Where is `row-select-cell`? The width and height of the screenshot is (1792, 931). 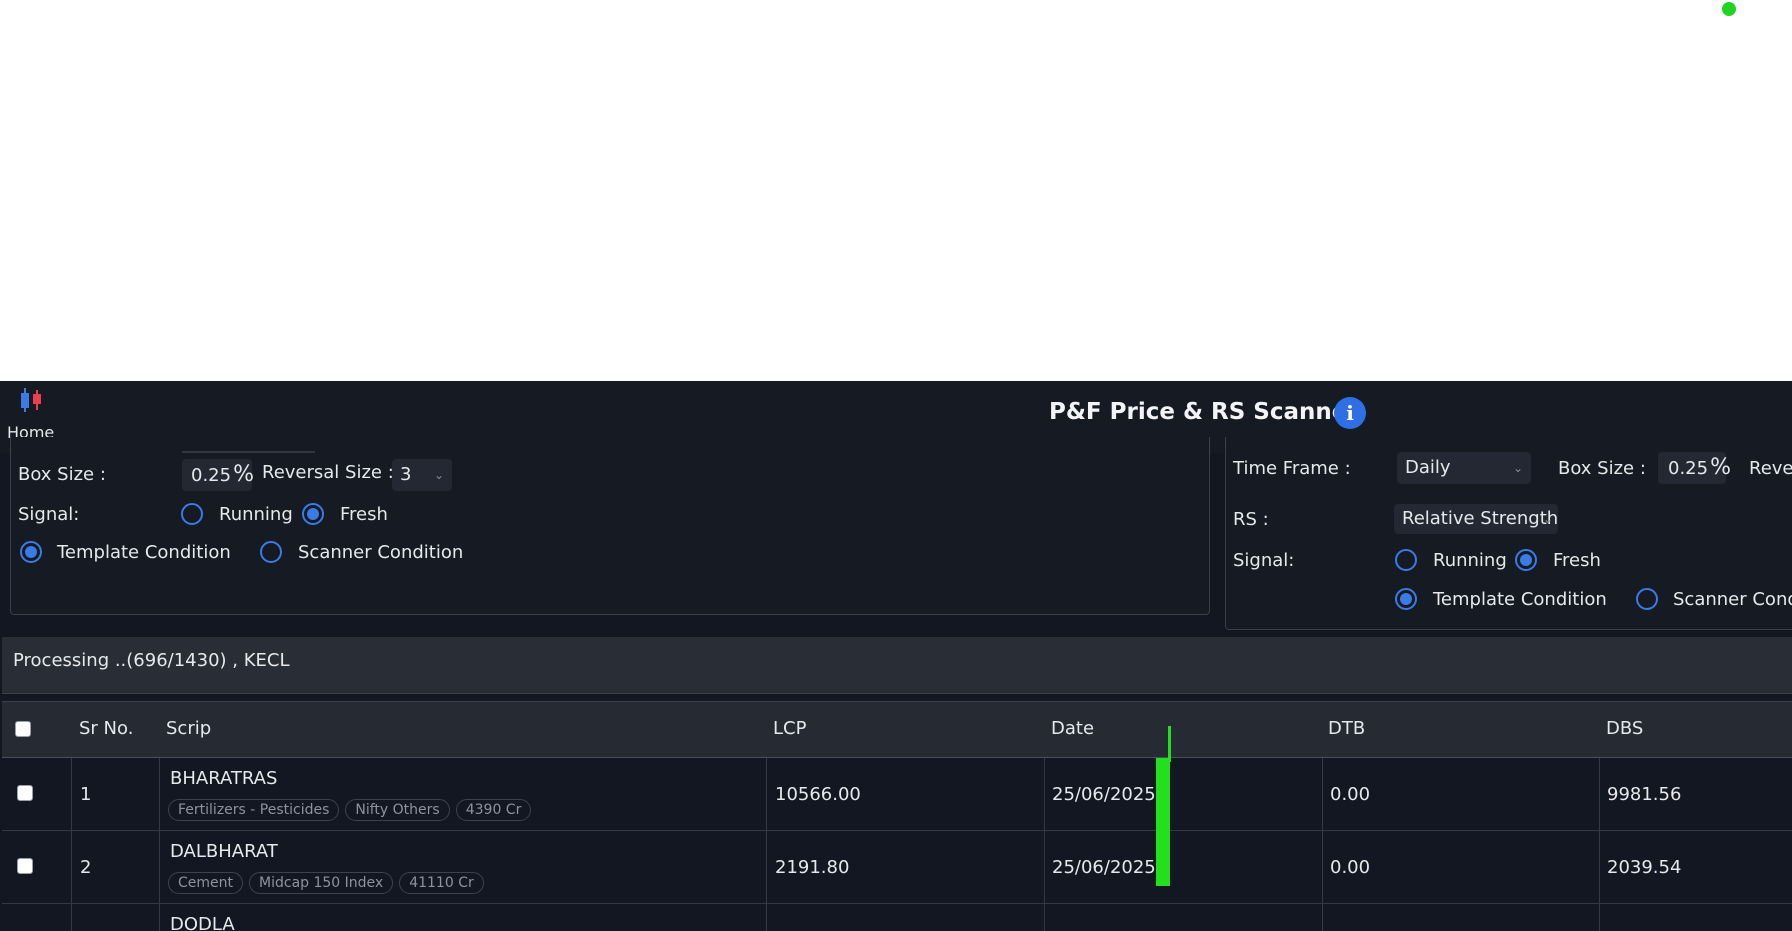 row-select-cell is located at coordinates (37, 917).